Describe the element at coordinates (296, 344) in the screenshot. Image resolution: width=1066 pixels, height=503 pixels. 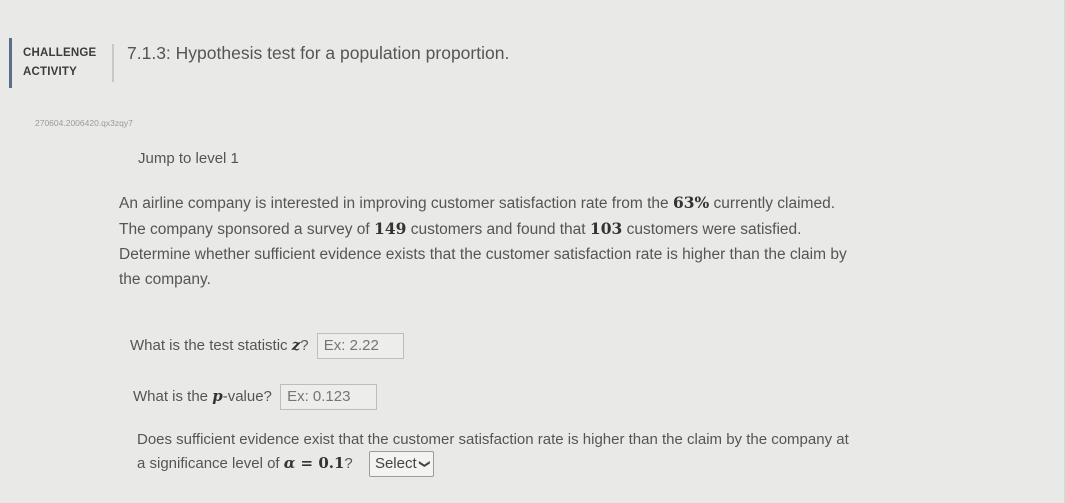
I see `z-symbol: z` at that location.